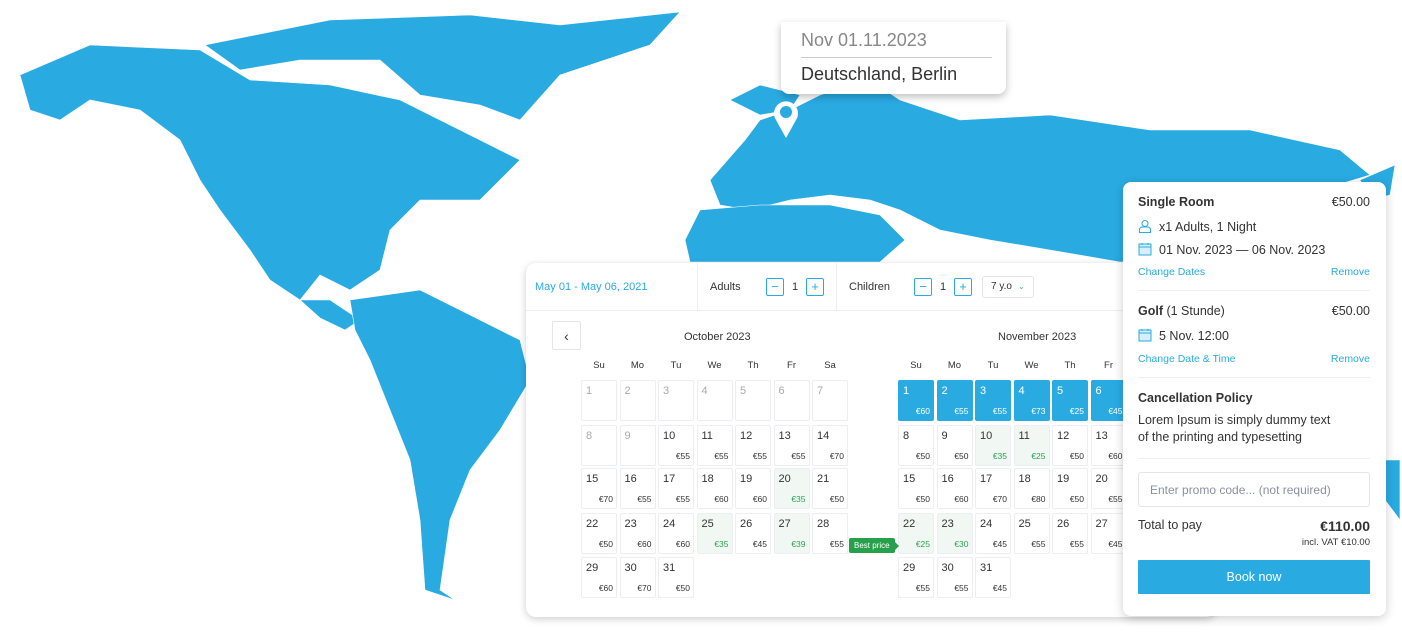 This screenshot has height=632, width=1402. What do you see at coordinates (954, 488) in the screenshot?
I see `day-cell: 16 €60` at bounding box center [954, 488].